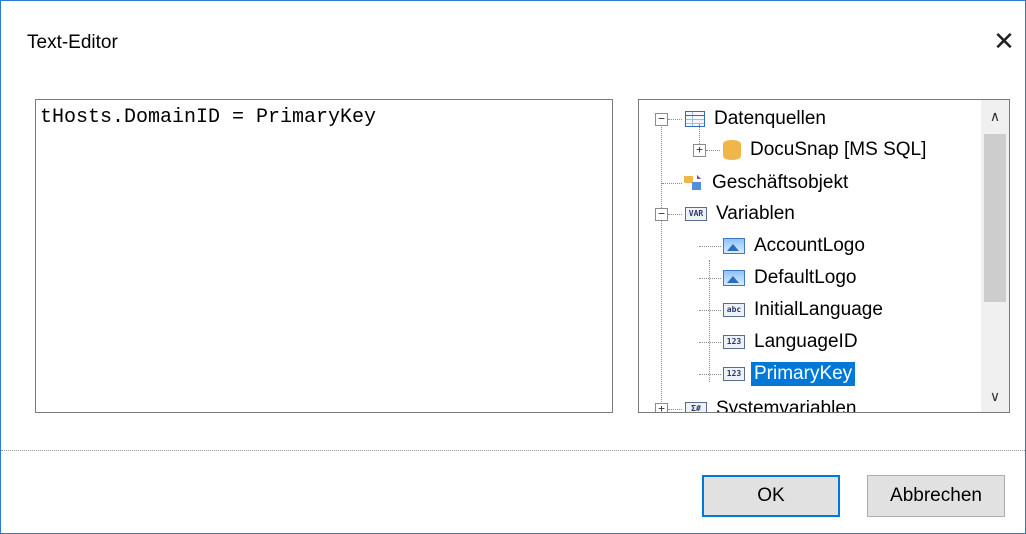 Image resolution: width=1026 pixels, height=534 pixels. Describe the element at coordinates (513, 450) in the screenshot. I see `footer-divider` at that location.